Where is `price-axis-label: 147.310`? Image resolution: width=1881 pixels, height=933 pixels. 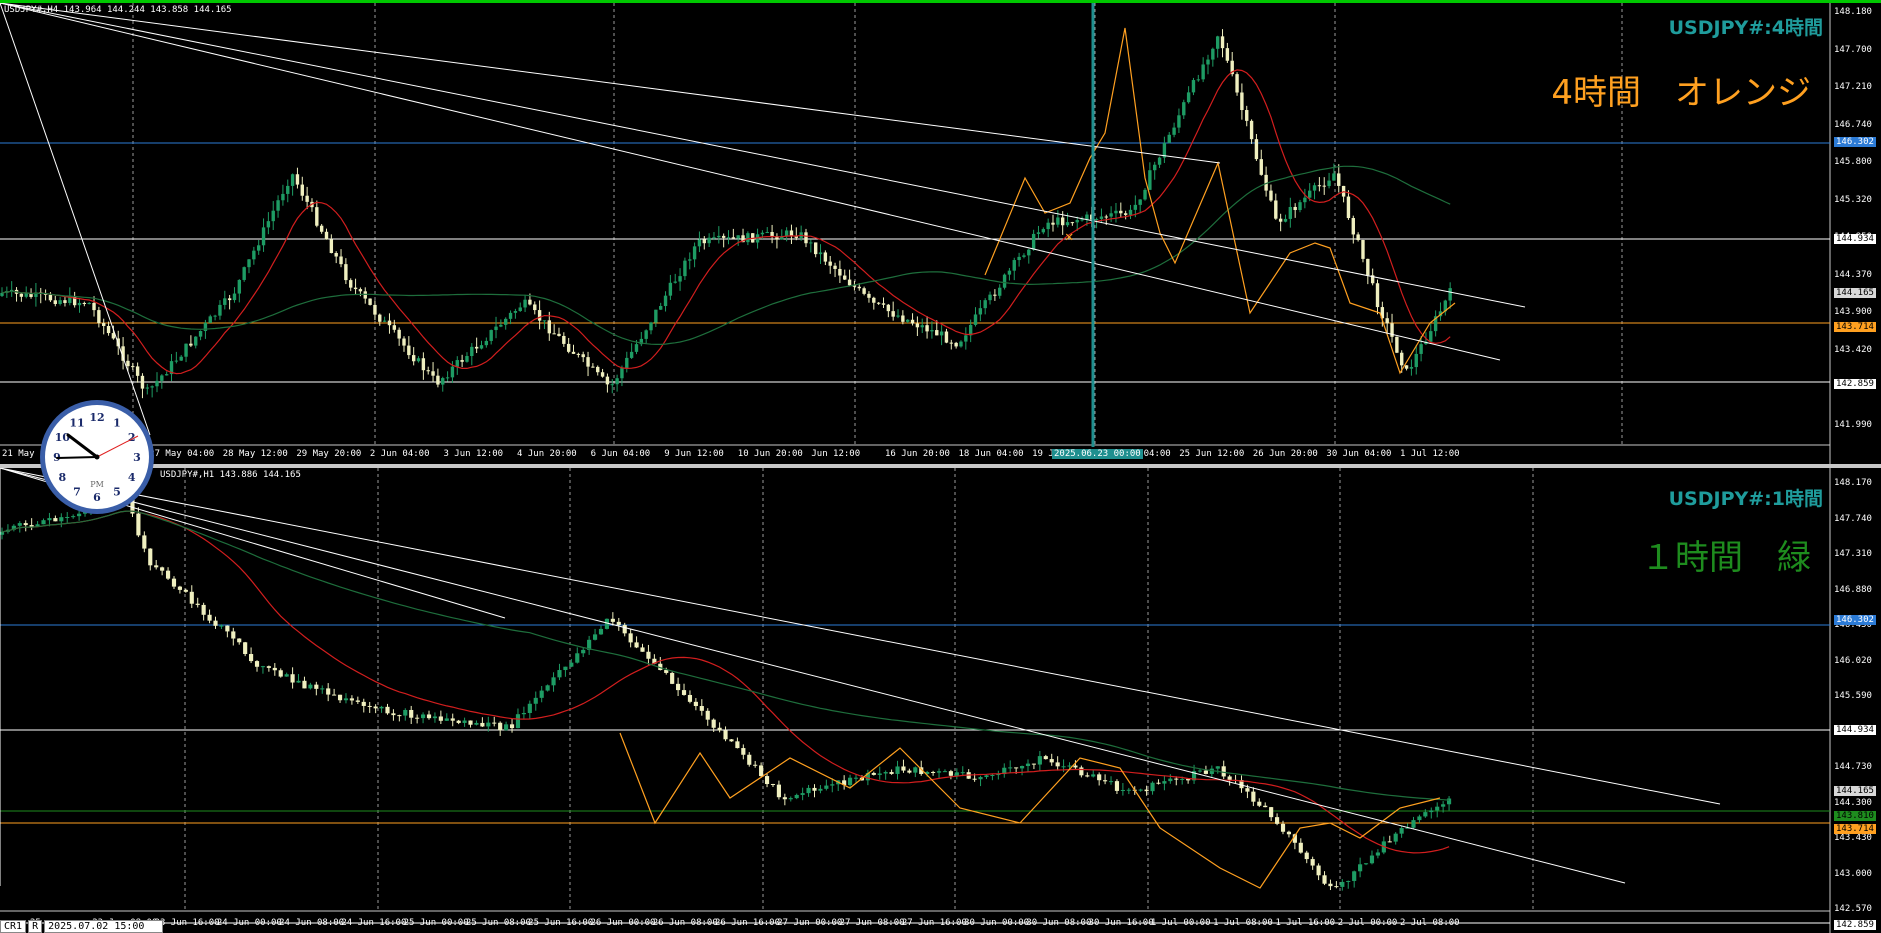 price-axis-label: 147.310 is located at coordinates (1853, 554).